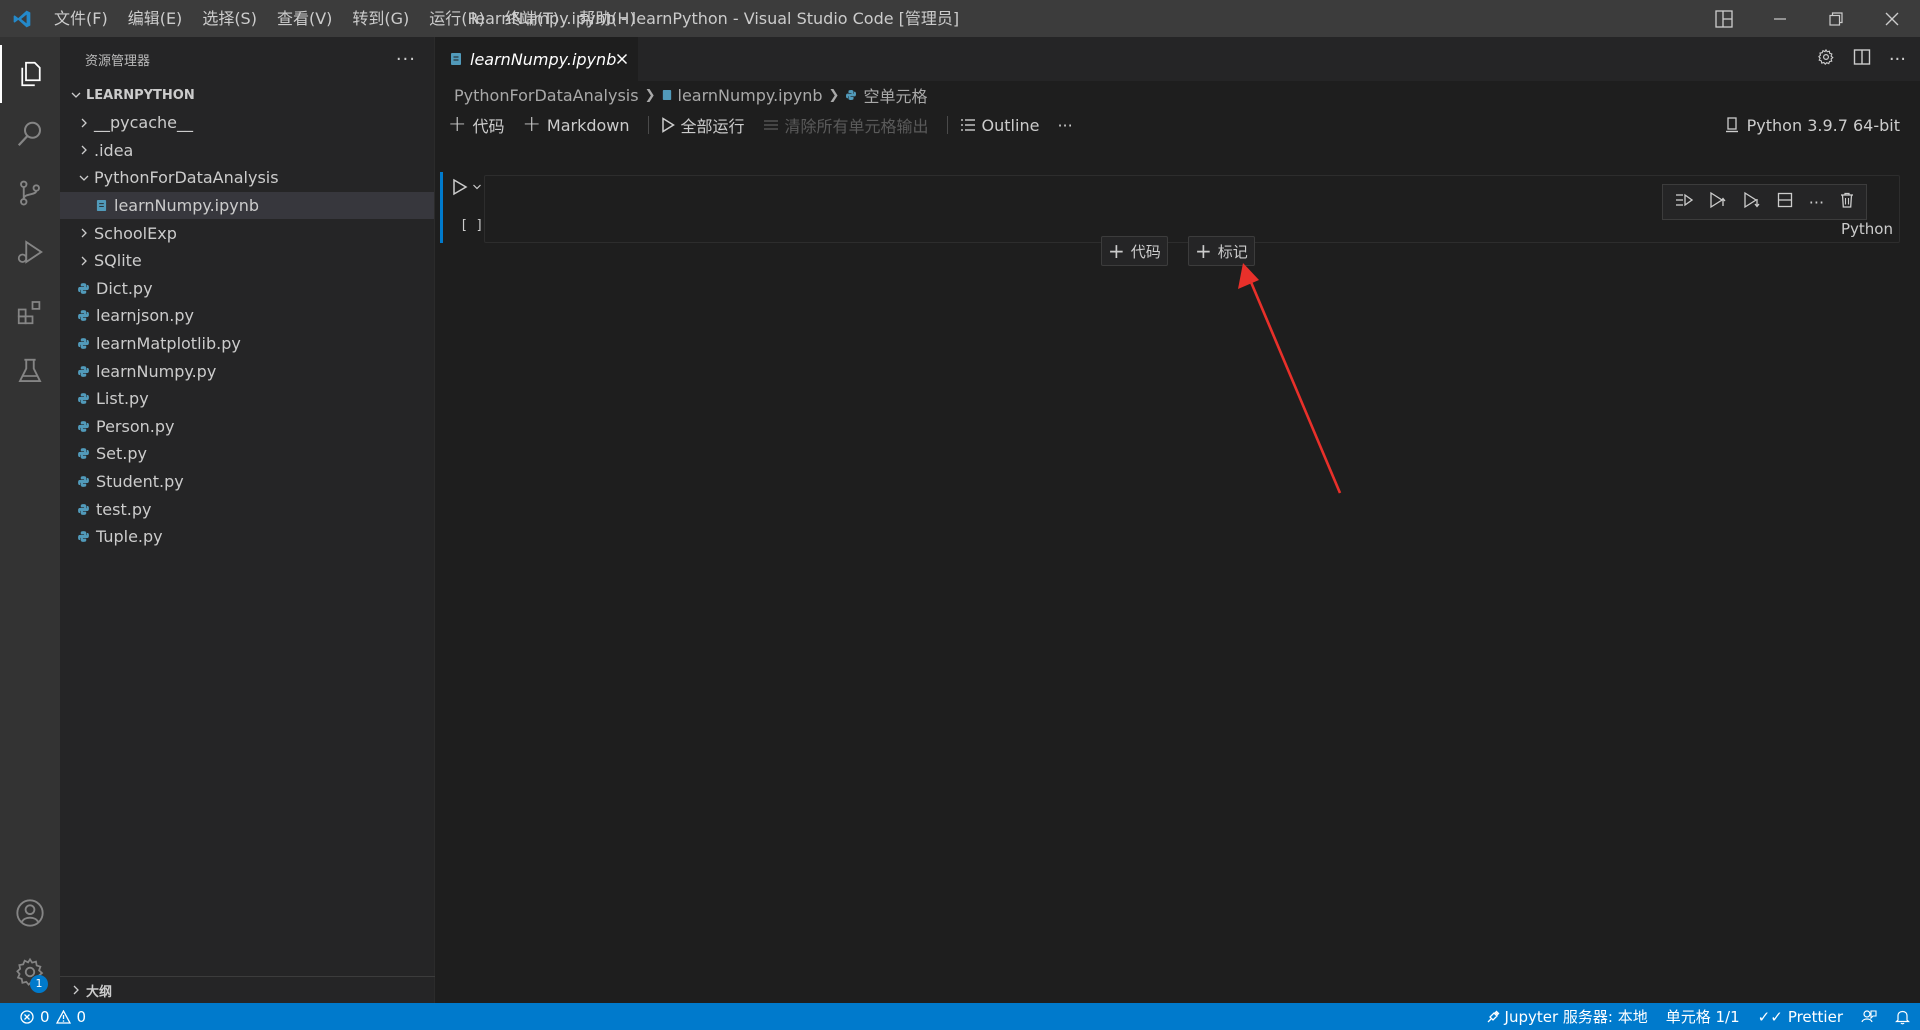 The height and width of the screenshot is (1030, 1920). Describe the element at coordinates (247, 233) in the screenshot. I see `tree-folder: SchoolExp` at that location.